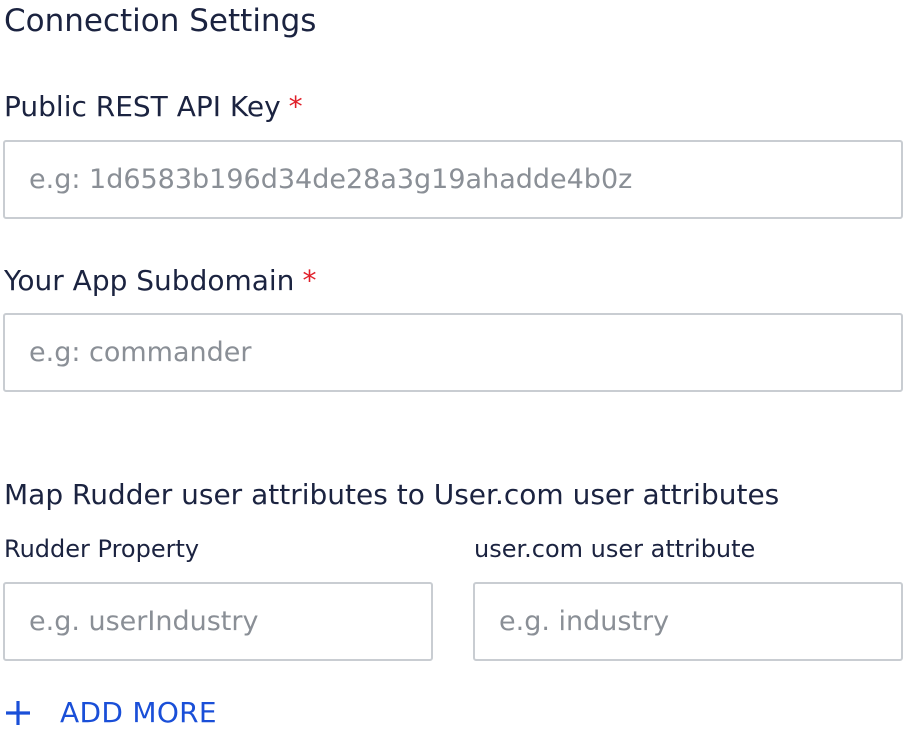  What do you see at coordinates (218, 621) in the screenshot?
I see `rudder-property-input` at bounding box center [218, 621].